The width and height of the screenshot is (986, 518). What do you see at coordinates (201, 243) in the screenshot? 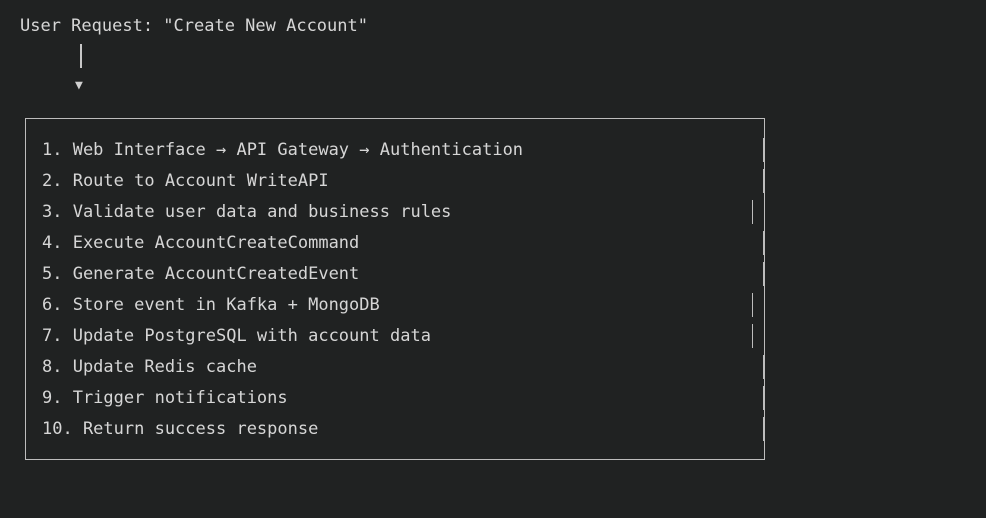
I see `process-step-label: 4. Execute AccountCreateCommand` at bounding box center [201, 243].